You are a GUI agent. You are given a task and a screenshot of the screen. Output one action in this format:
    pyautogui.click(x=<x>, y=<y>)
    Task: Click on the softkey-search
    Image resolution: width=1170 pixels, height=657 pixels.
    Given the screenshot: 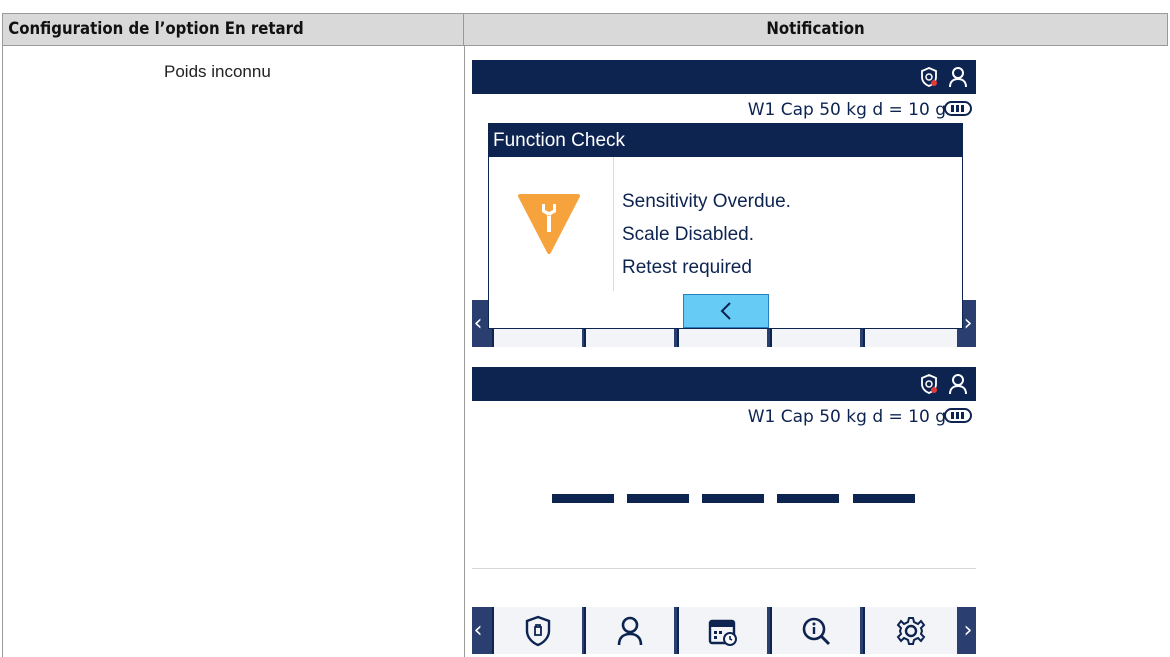 What is the action you would take?
    pyautogui.click(x=815, y=630)
    